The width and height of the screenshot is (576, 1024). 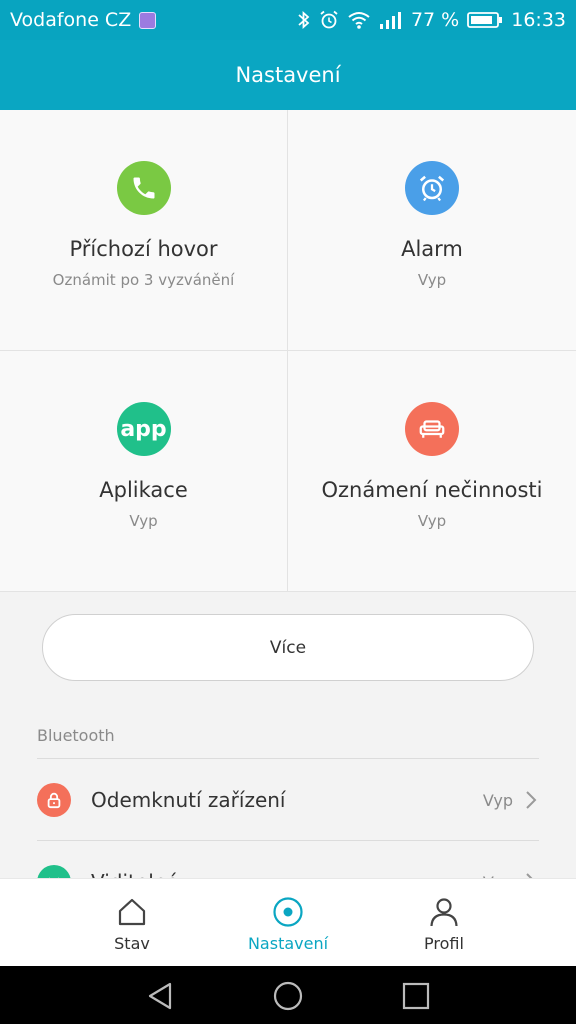 What do you see at coordinates (188, 800) in the screenshot?
I see `row-label: Odemknutí zařízení` at bounding box center [188, 800].